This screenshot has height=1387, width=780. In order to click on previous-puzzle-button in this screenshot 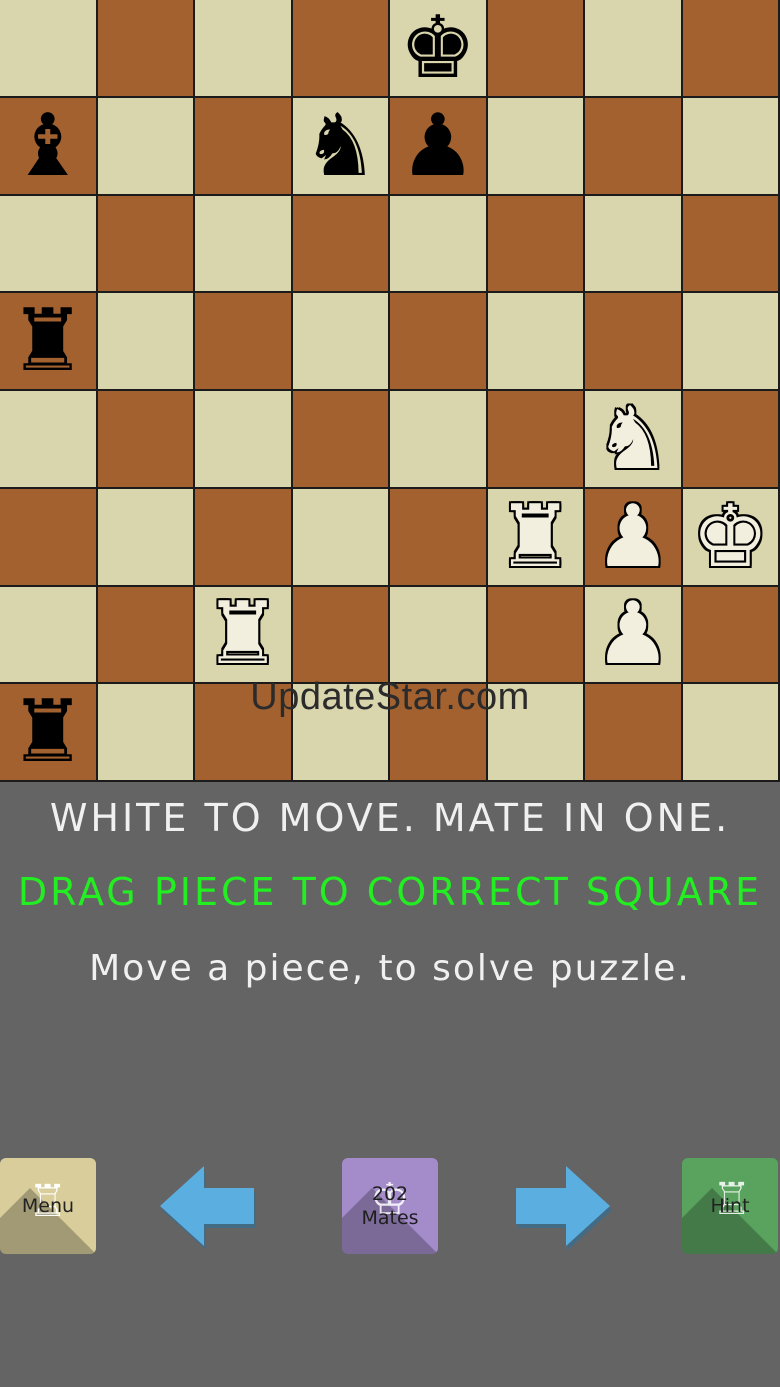, I will do `click(208, 1206)`.